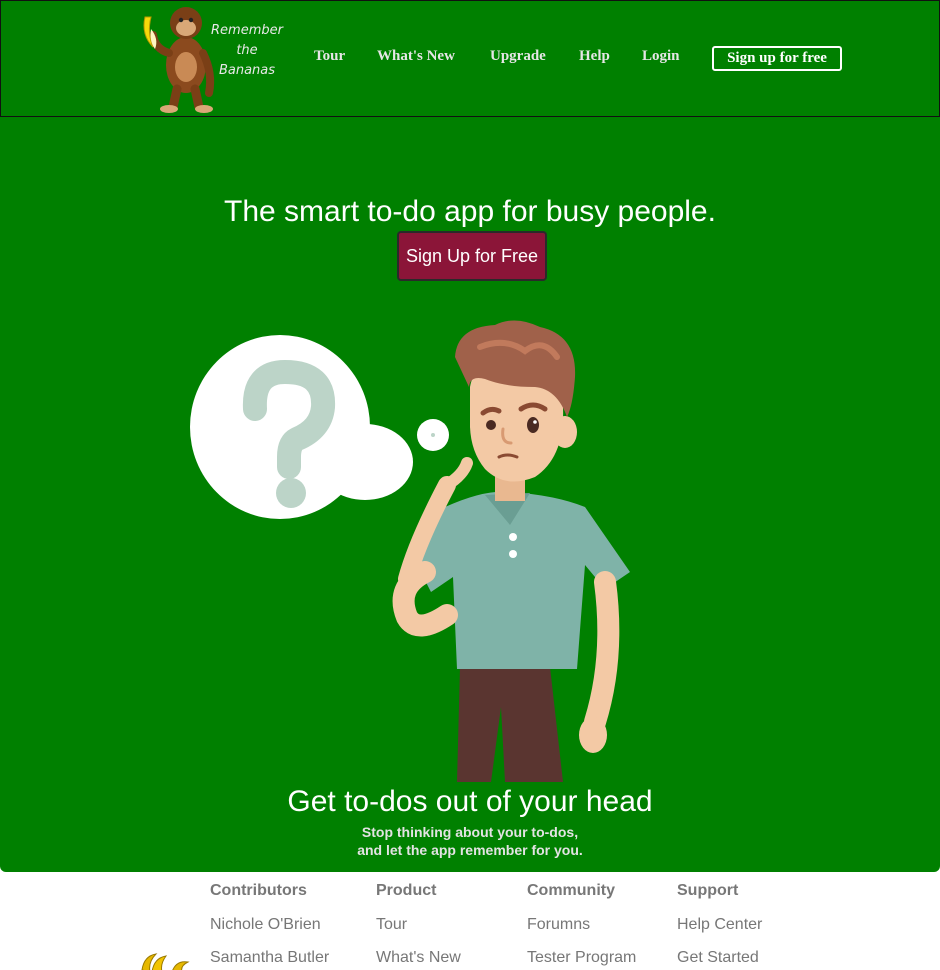 This screenshot has height=970, width=940. I want to click on signup-cta-button: Sign Up for Free, so click(472, 256).